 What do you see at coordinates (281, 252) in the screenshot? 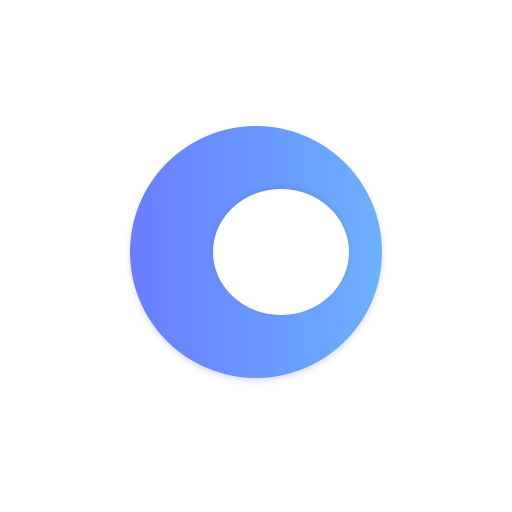
I see `ring-hole` at bounding box center [281, 252].